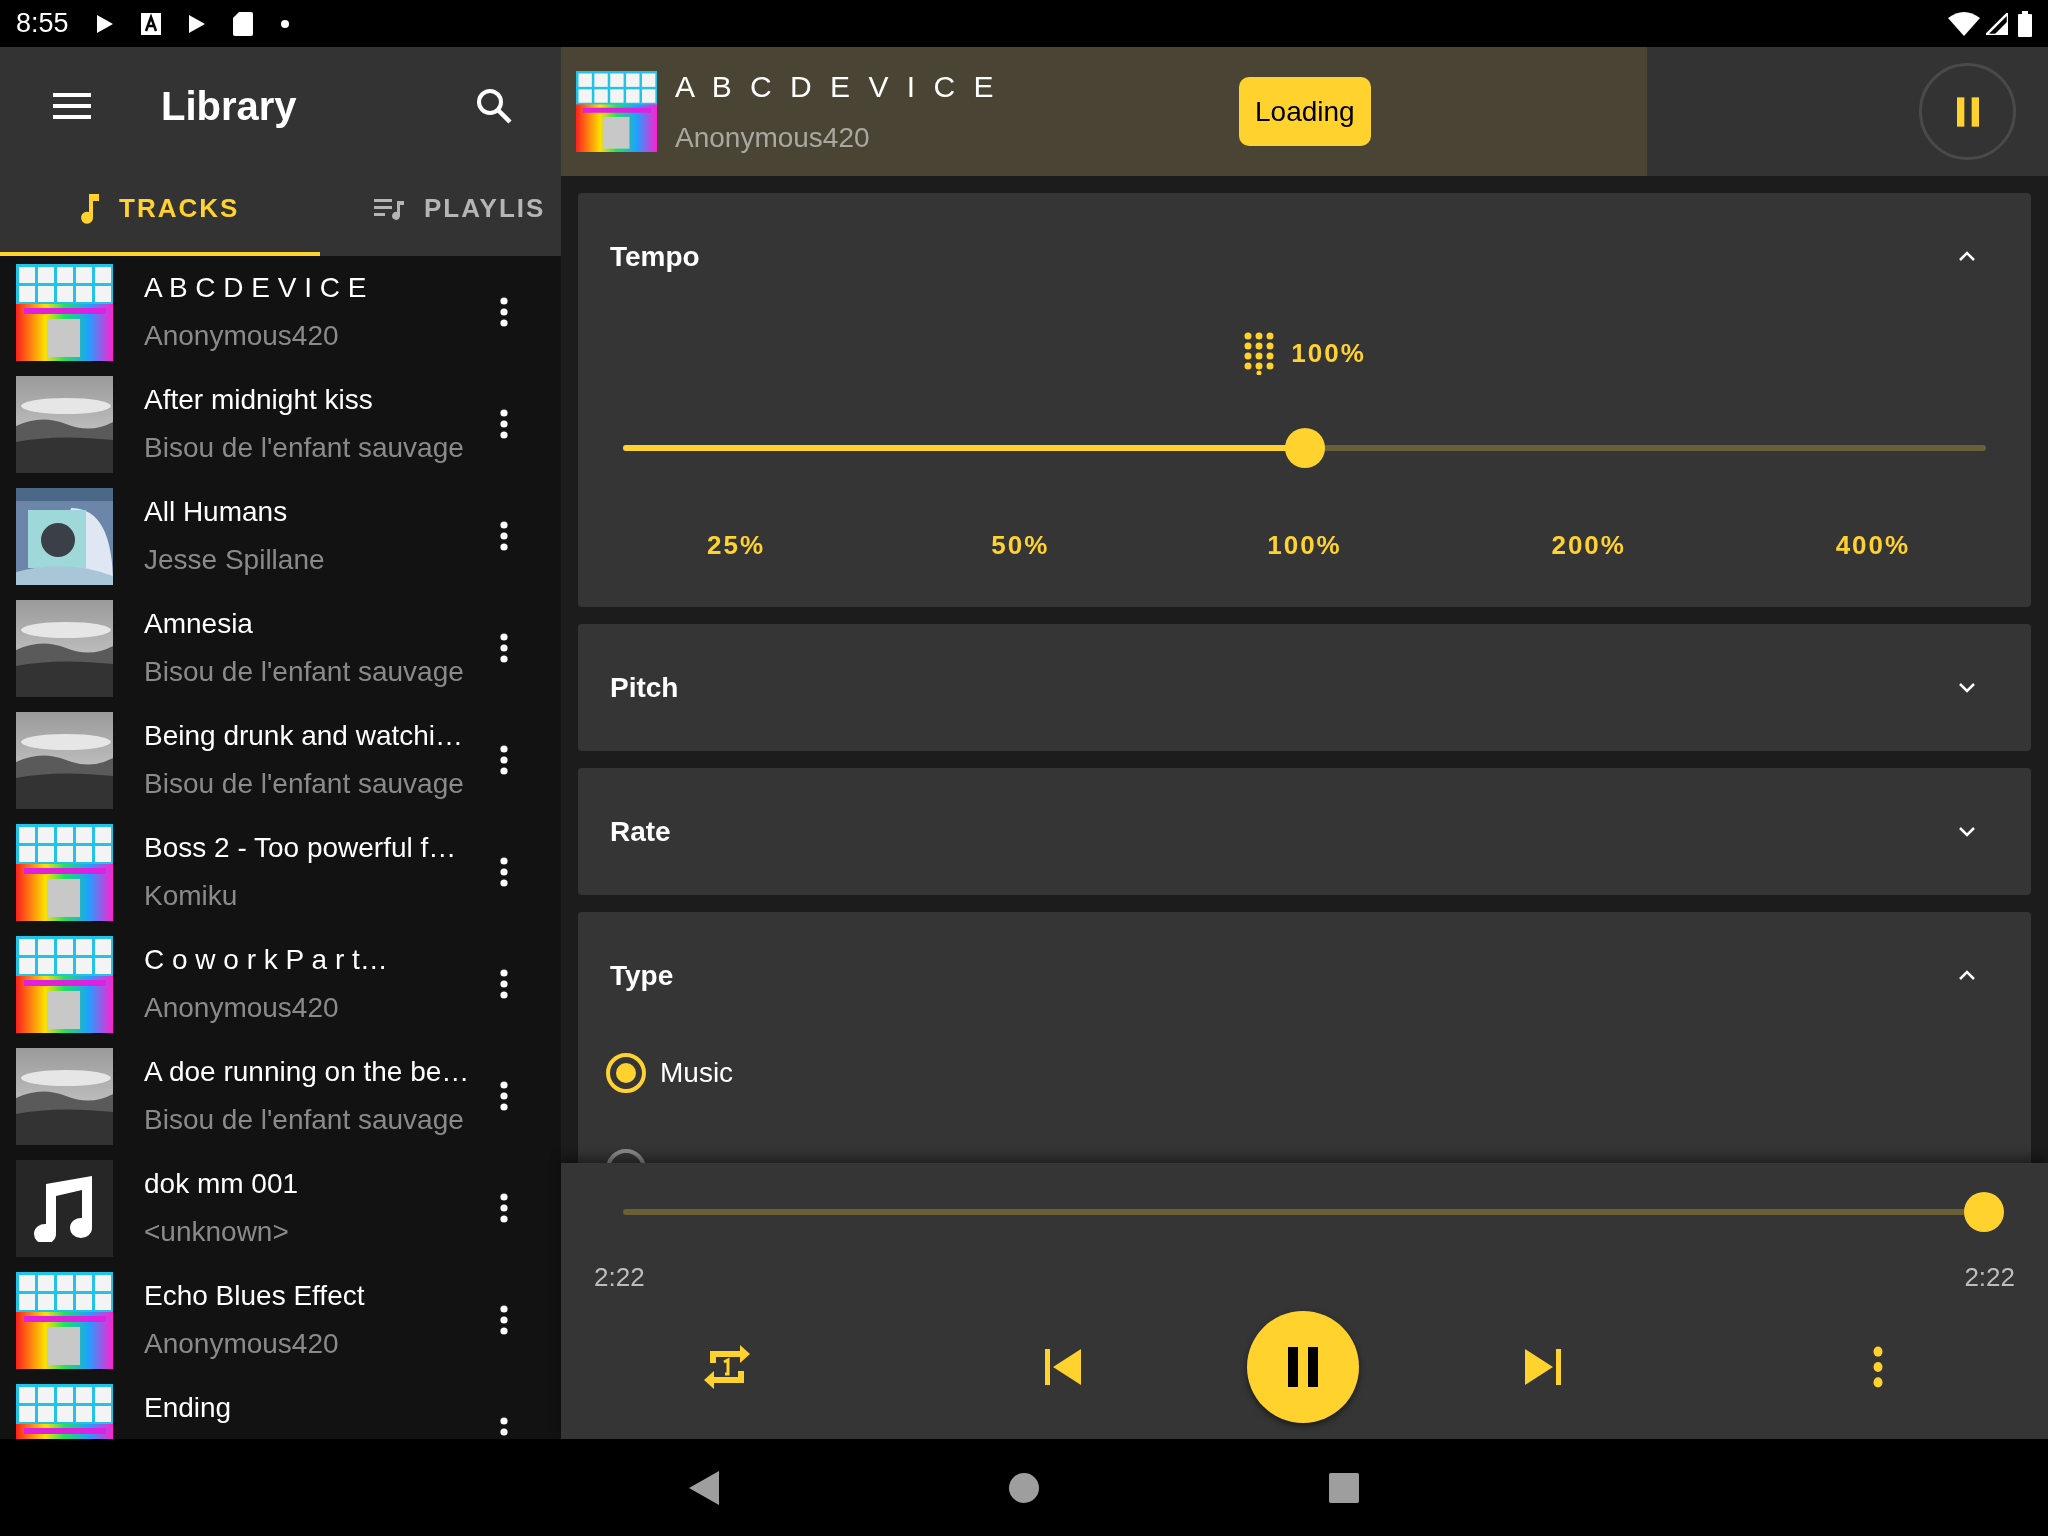  What do you see at coordinates (216, 512) in the screenshot?
I see `track-title: All Humans` at bounding box center [216, 512].